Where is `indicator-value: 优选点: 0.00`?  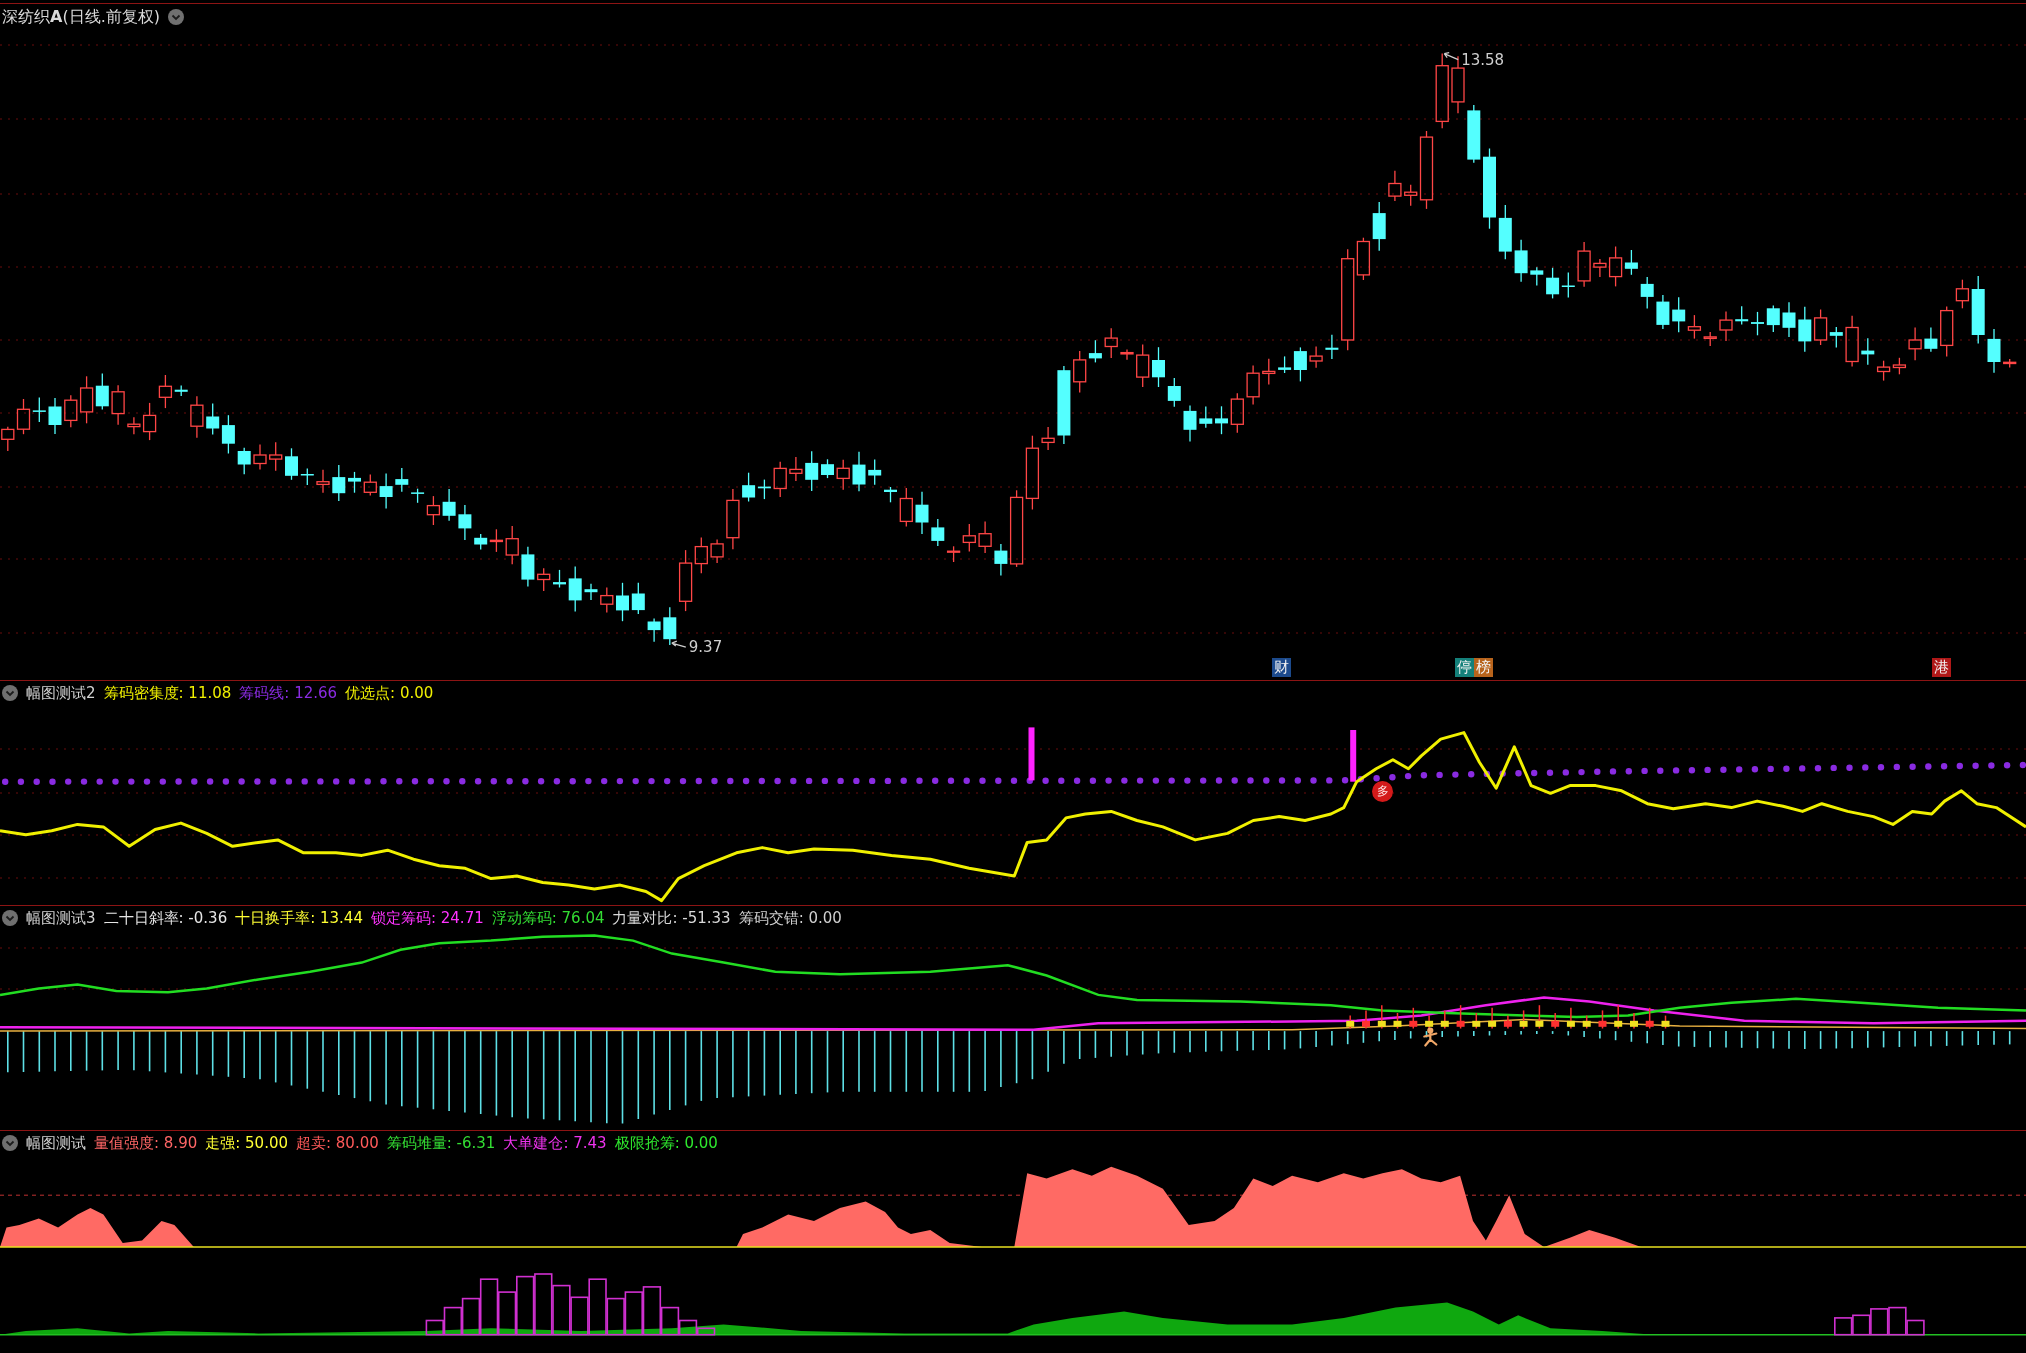 indicator-value: 优选点: 0.00 is located at coordinates (389, 693).